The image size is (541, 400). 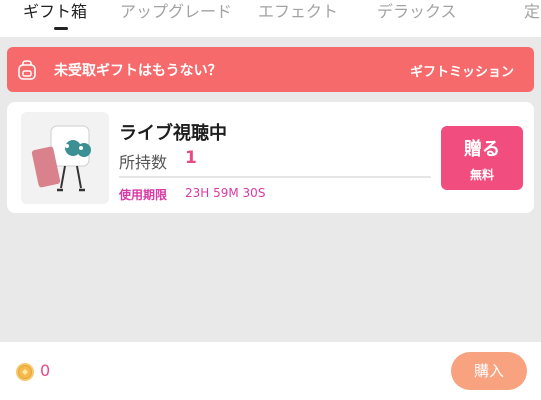 What do you see at coordinates (482, 149) in the screenshot?
I see `send-label: 贈る` at bounding box center [482, 149].